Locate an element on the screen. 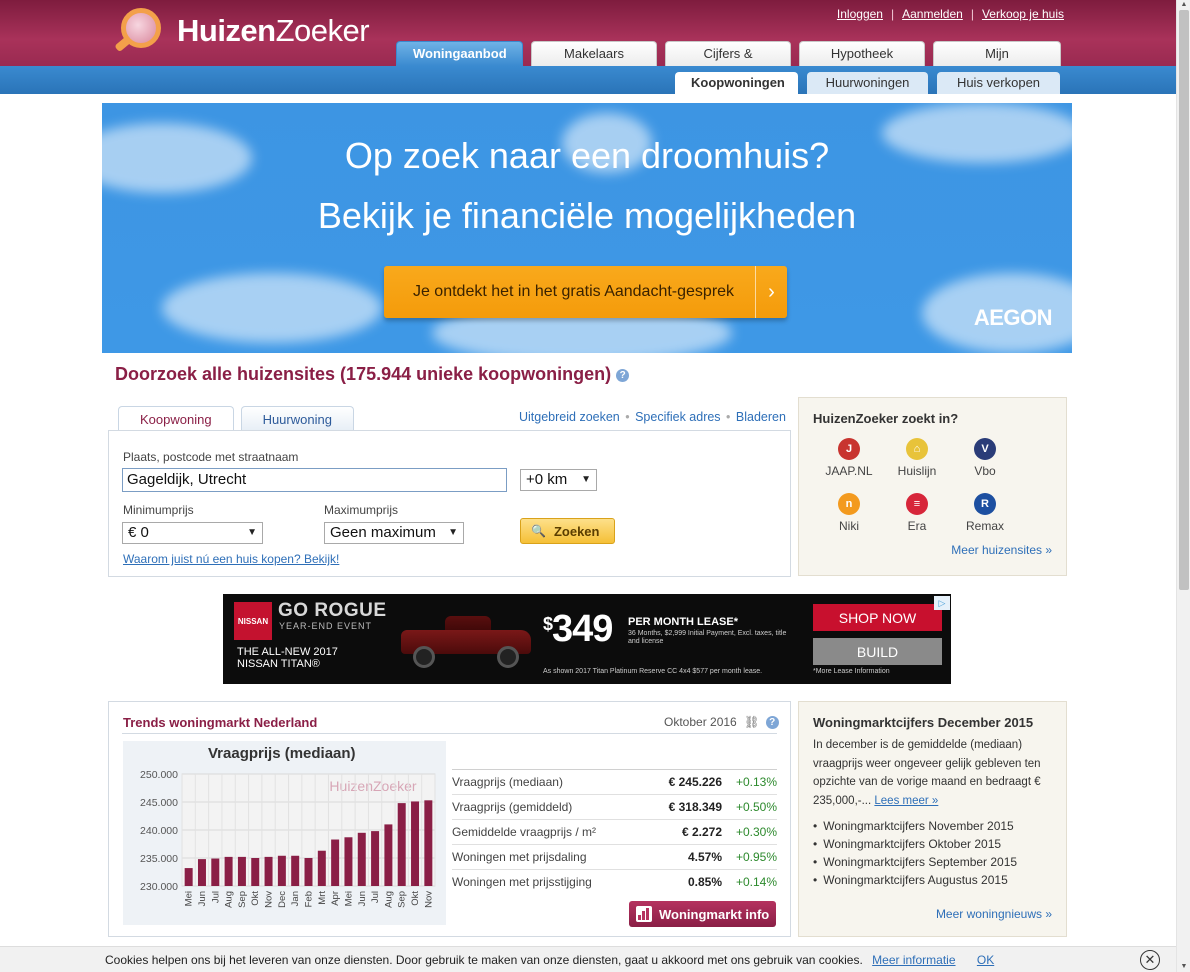 This screenshot has height=972, width=1190. y-tick-label: 245.000 is located at coordinates (159, 803).